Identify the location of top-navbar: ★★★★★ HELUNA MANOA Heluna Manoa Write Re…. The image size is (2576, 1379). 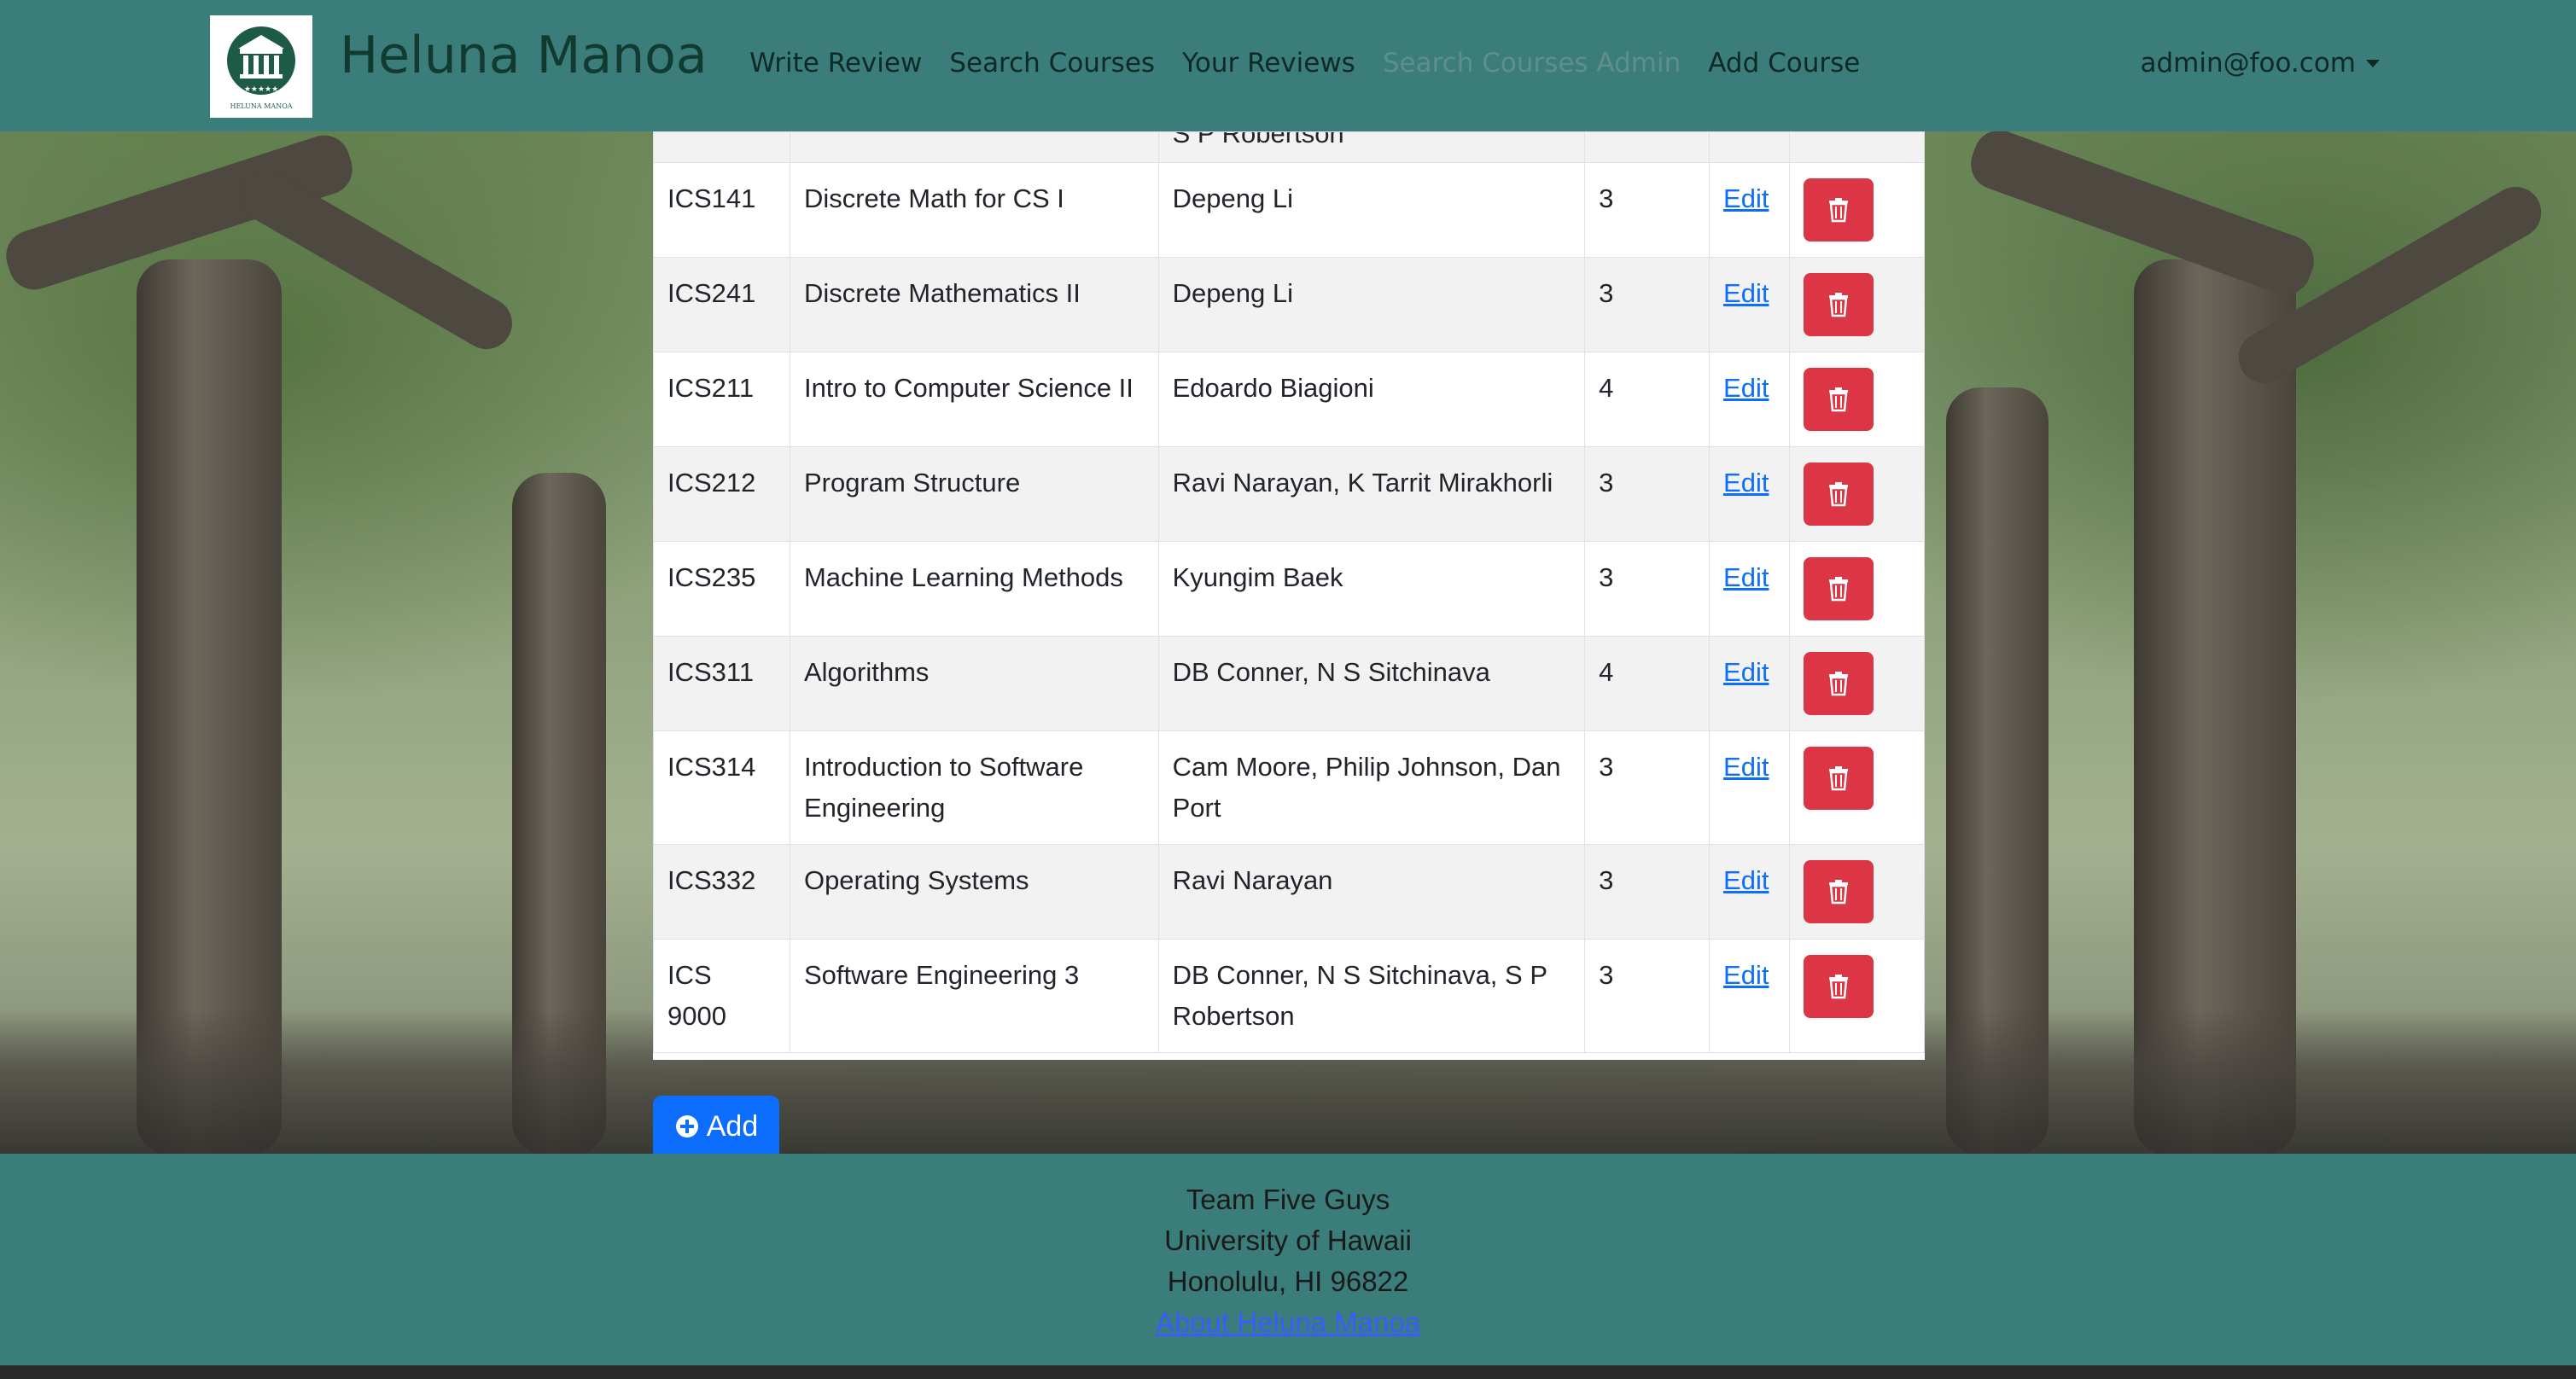
(1288, 65).